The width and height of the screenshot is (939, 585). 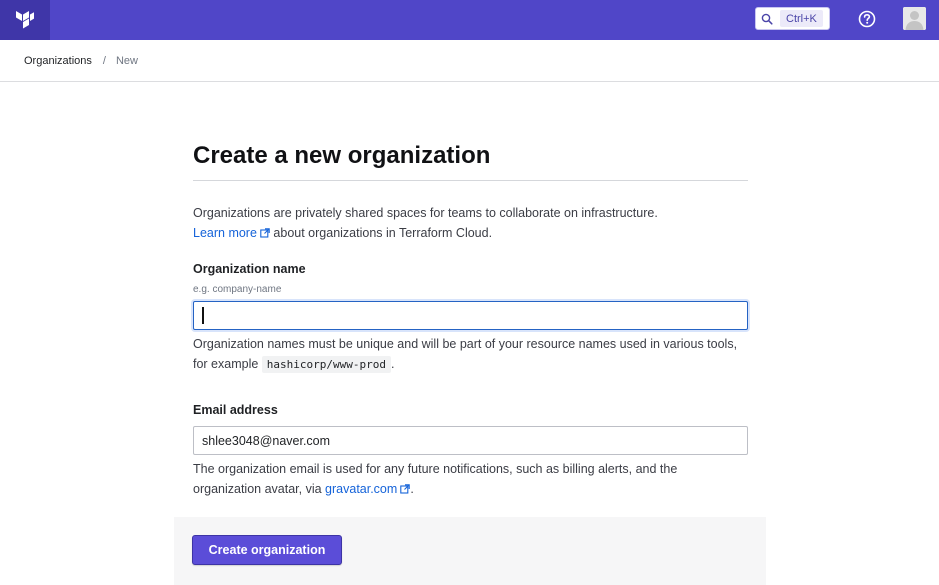 I want to click on search-icon, so click(x=767, y=18).